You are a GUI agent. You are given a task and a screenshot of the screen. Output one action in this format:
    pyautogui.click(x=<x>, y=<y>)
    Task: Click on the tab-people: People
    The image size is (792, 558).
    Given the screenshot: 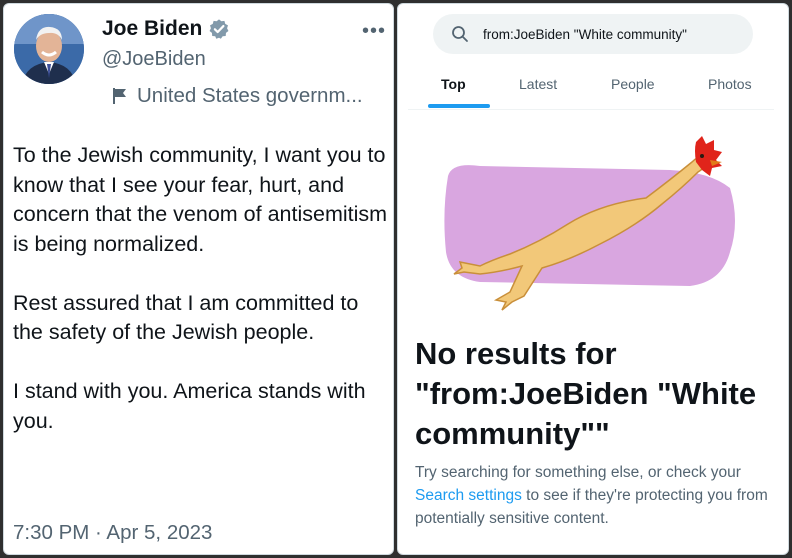 What is the action you would take?
    pyautogui.click(x=633, y=84)
    